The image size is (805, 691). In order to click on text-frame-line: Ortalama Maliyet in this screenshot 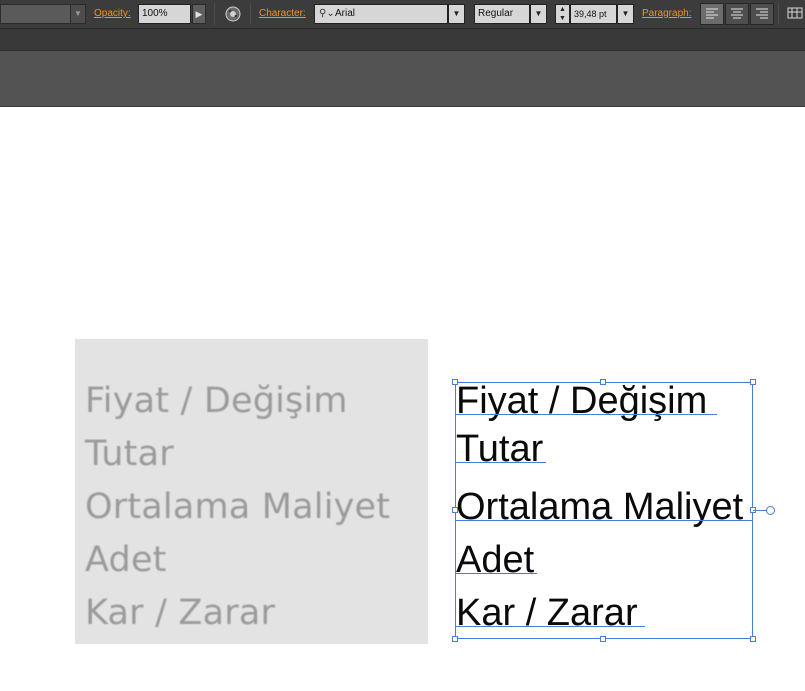, I will do `click(599, 507)`.